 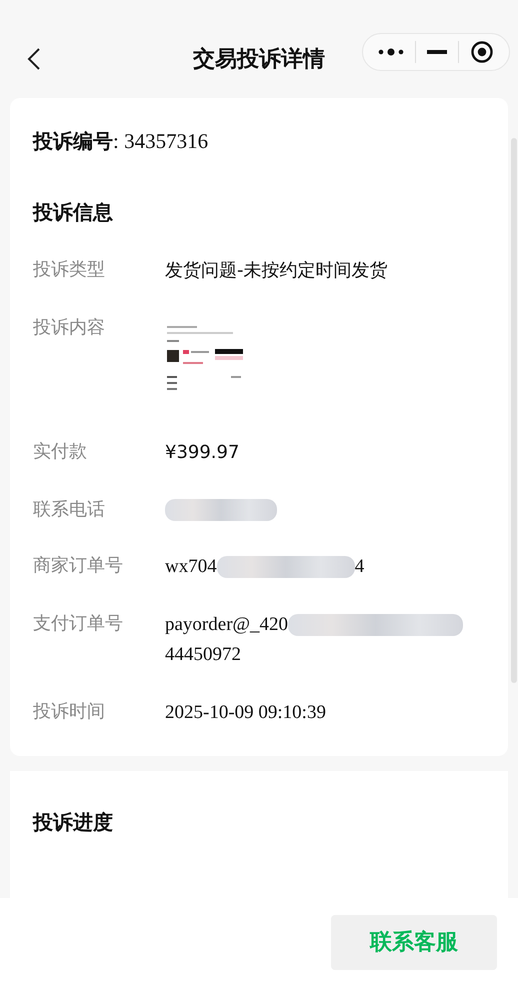 What do you see at coordinates (245, 713) in the screenshot?
I see `field-value: 2025-10-09 09:10:39` at bounding box center [245, 713].